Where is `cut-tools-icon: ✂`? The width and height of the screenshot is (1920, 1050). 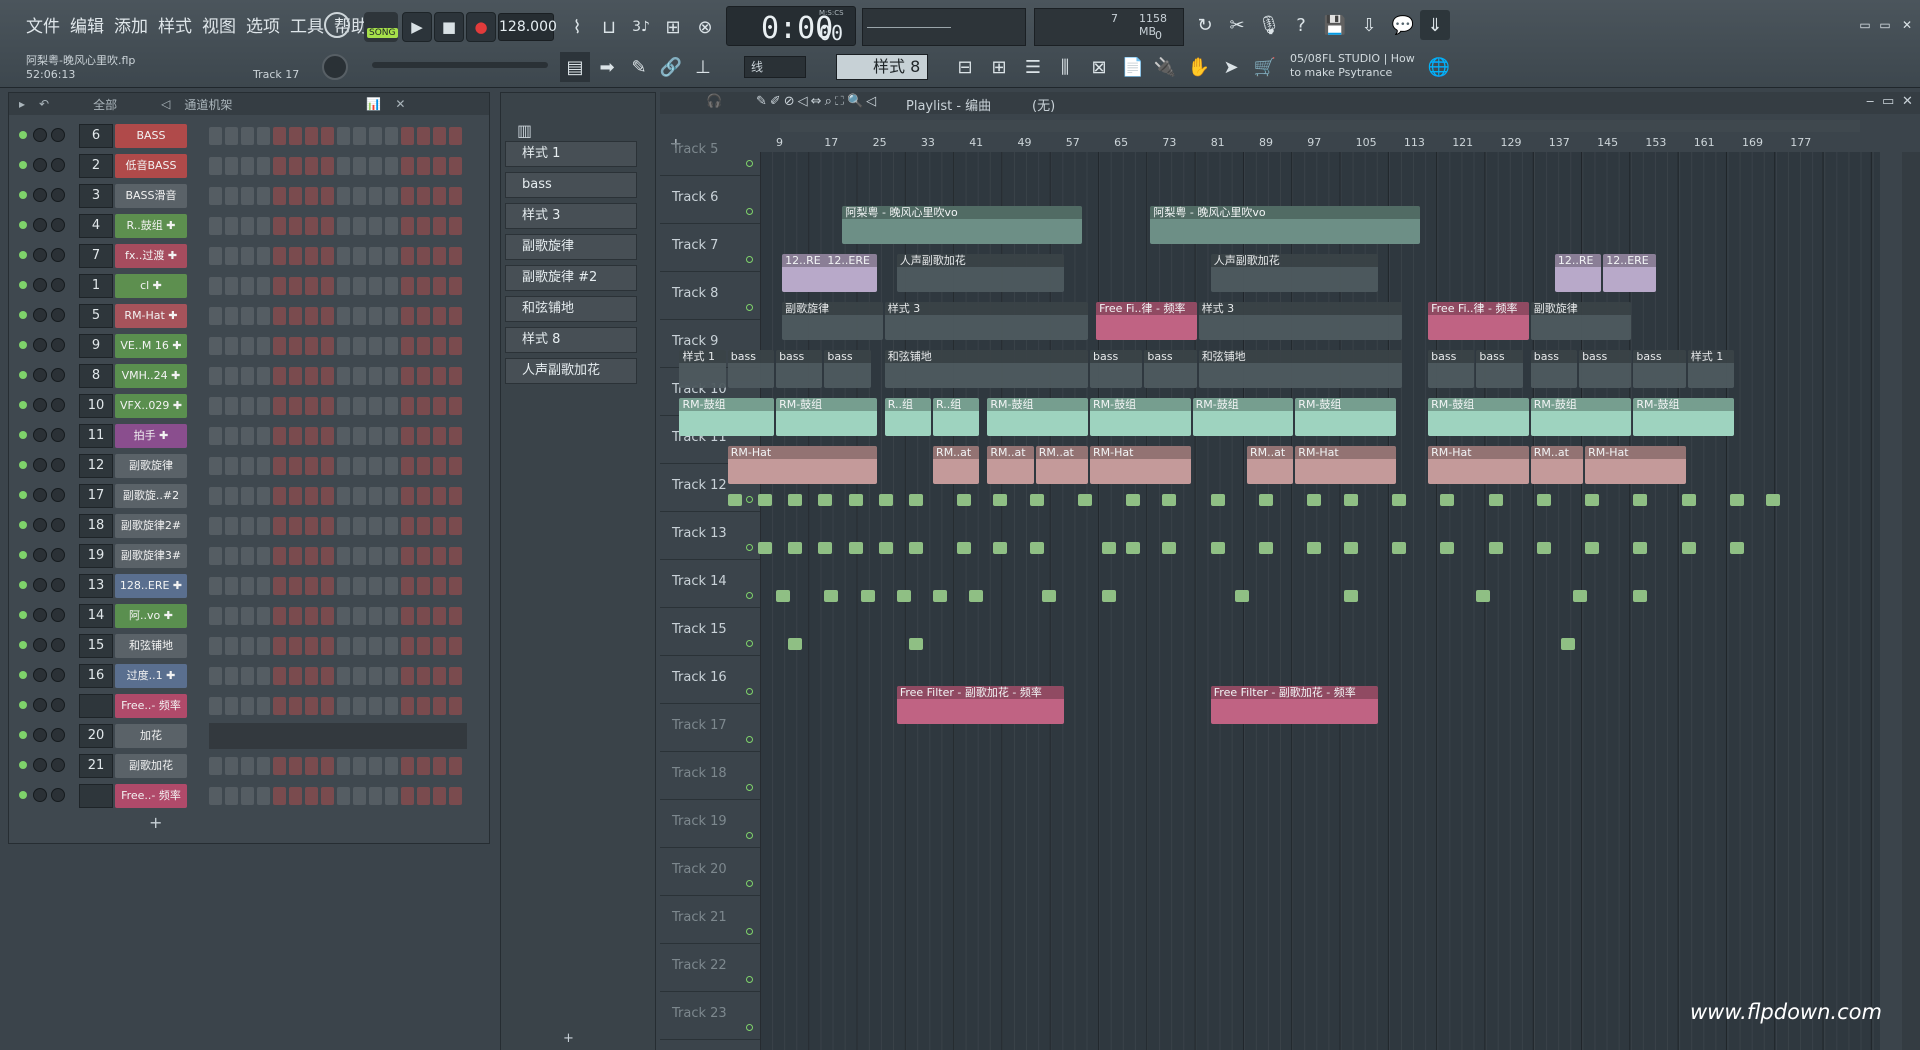 cut-tools-icon: ✂ is located at coordinates (1237, 25).